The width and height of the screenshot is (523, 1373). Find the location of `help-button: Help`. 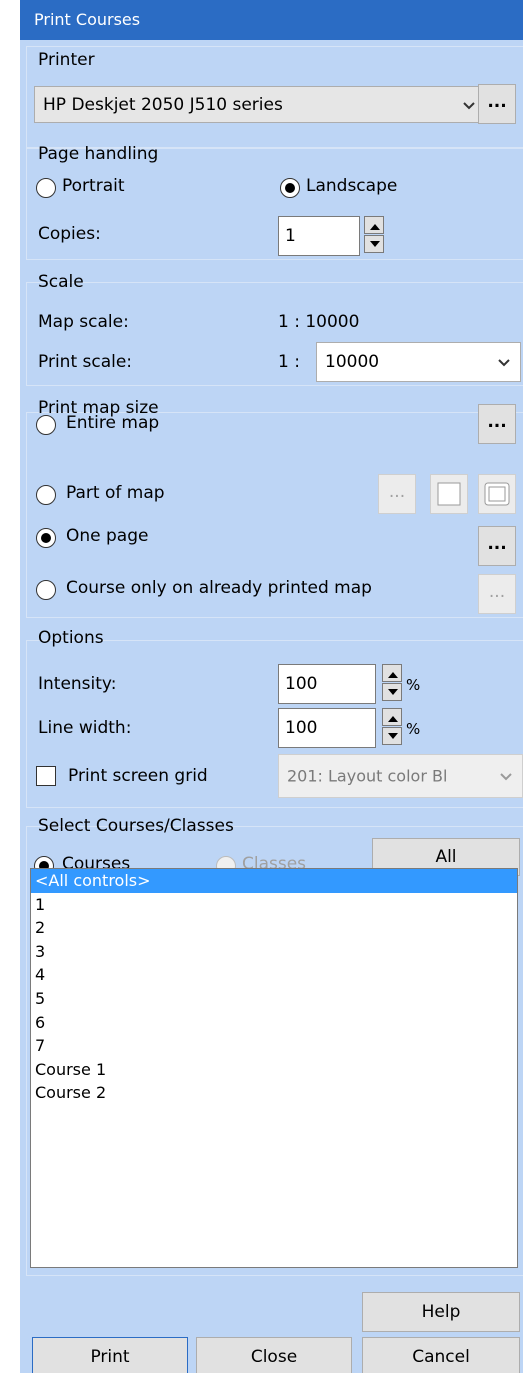

help-button: Help is located at coordinates (441, 1312).